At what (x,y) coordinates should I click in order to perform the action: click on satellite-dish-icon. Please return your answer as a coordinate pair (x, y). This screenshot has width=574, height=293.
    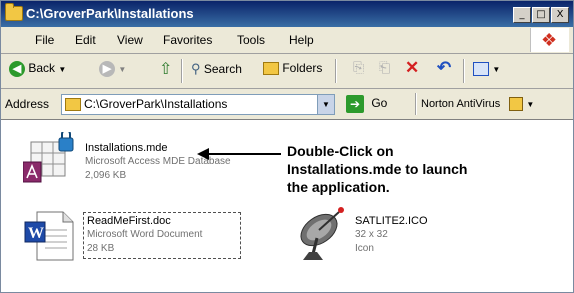
    Looking at the image, I should click on (322, 233).